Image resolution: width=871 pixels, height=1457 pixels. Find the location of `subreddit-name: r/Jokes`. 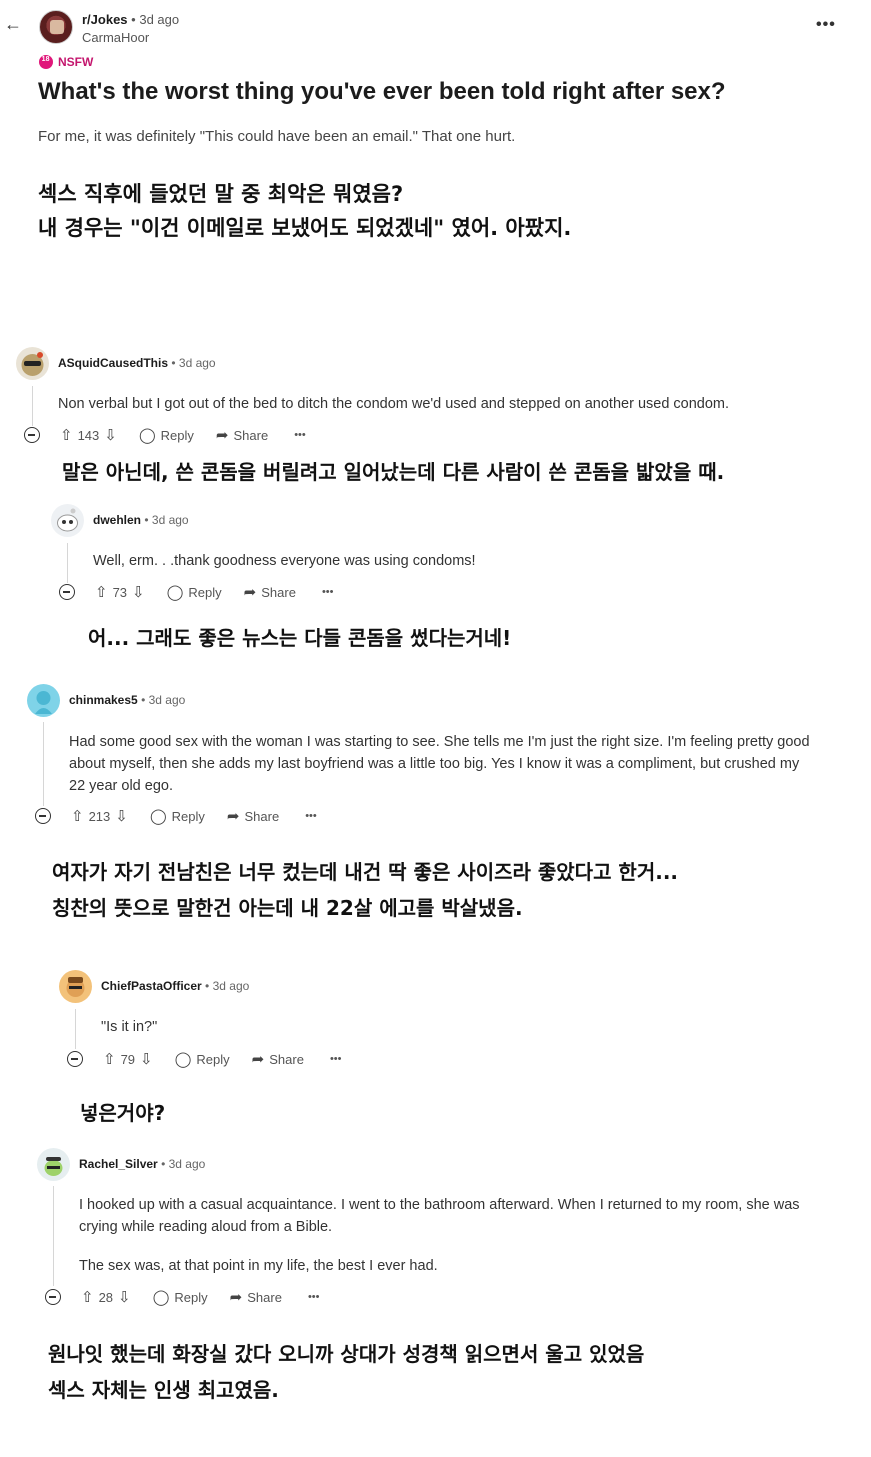

subreddit-name: r/Jokes is located at coordinates (105, 19).